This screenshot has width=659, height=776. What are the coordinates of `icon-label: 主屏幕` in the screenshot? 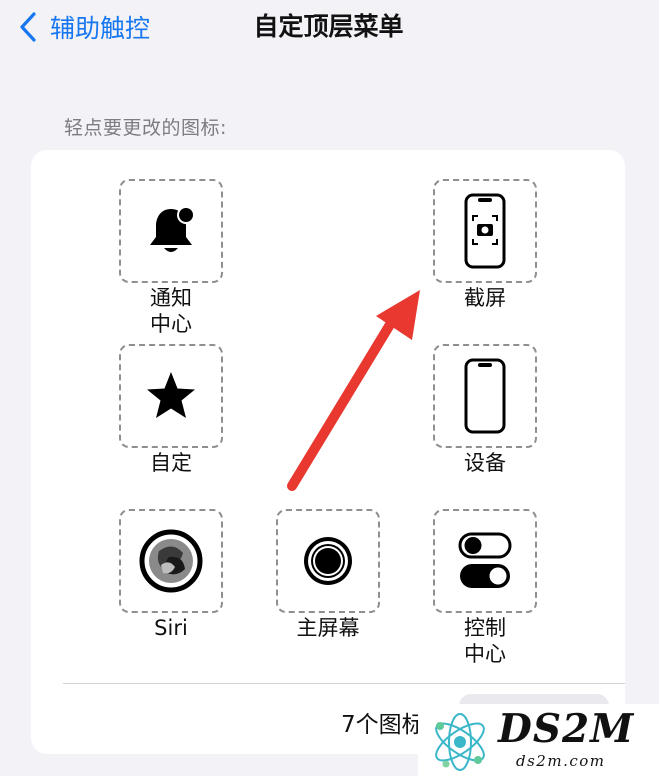 It's located at (328, 628).